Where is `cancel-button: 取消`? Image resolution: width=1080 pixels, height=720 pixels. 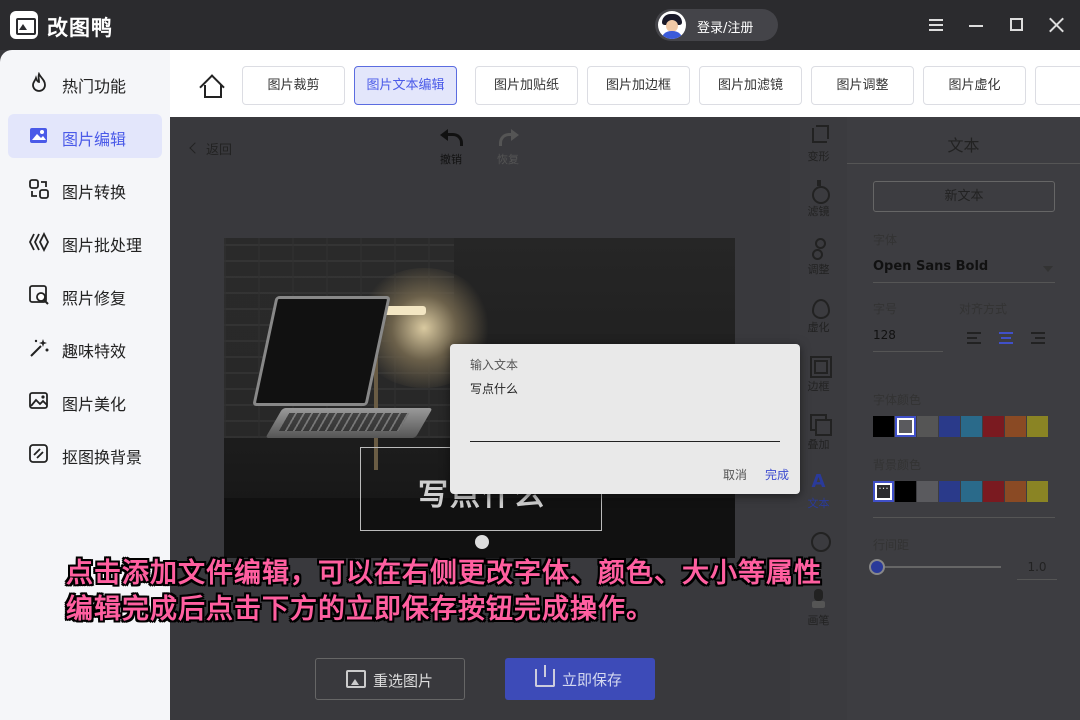 cancel-button: 取消 is located at coordinates (735, 474).